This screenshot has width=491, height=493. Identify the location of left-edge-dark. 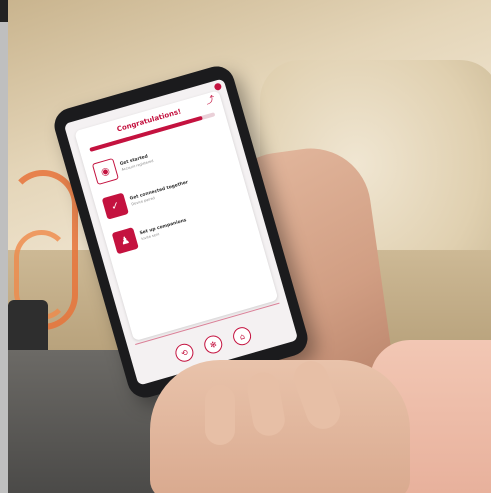
(4, 11).